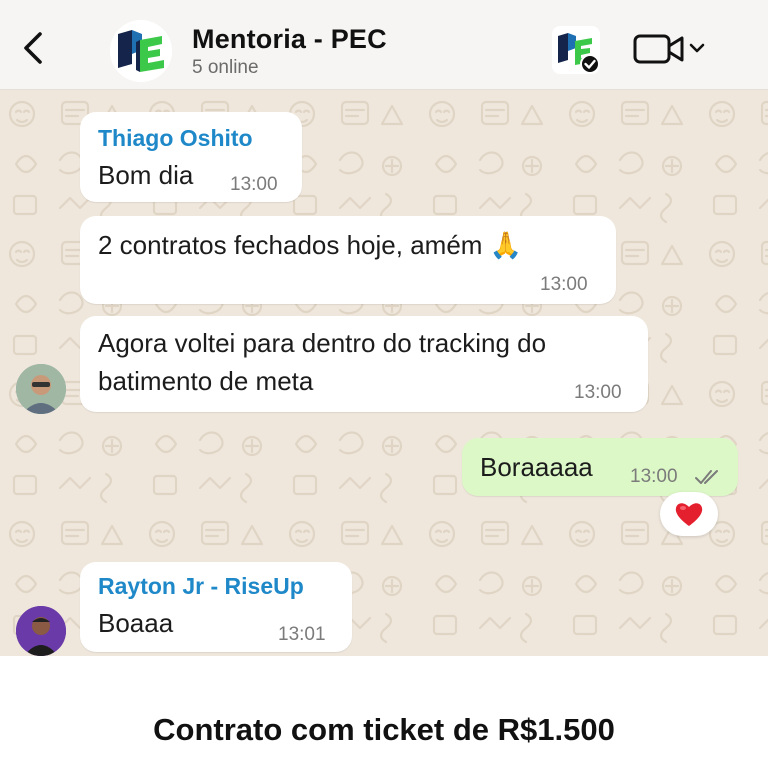 The image size is (768, 768). I want to click on back-button, so click(34, 48).